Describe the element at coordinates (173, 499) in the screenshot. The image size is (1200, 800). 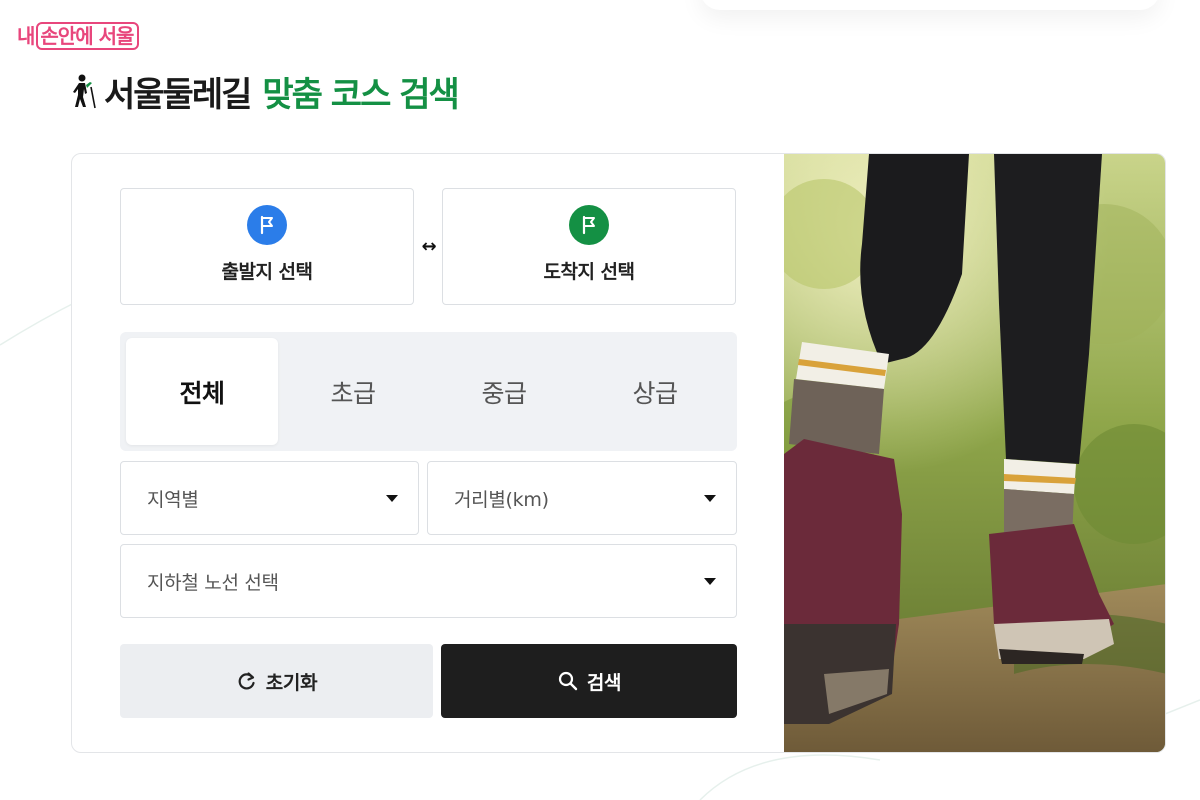
I see `region-select-value: 지역별` at that location.